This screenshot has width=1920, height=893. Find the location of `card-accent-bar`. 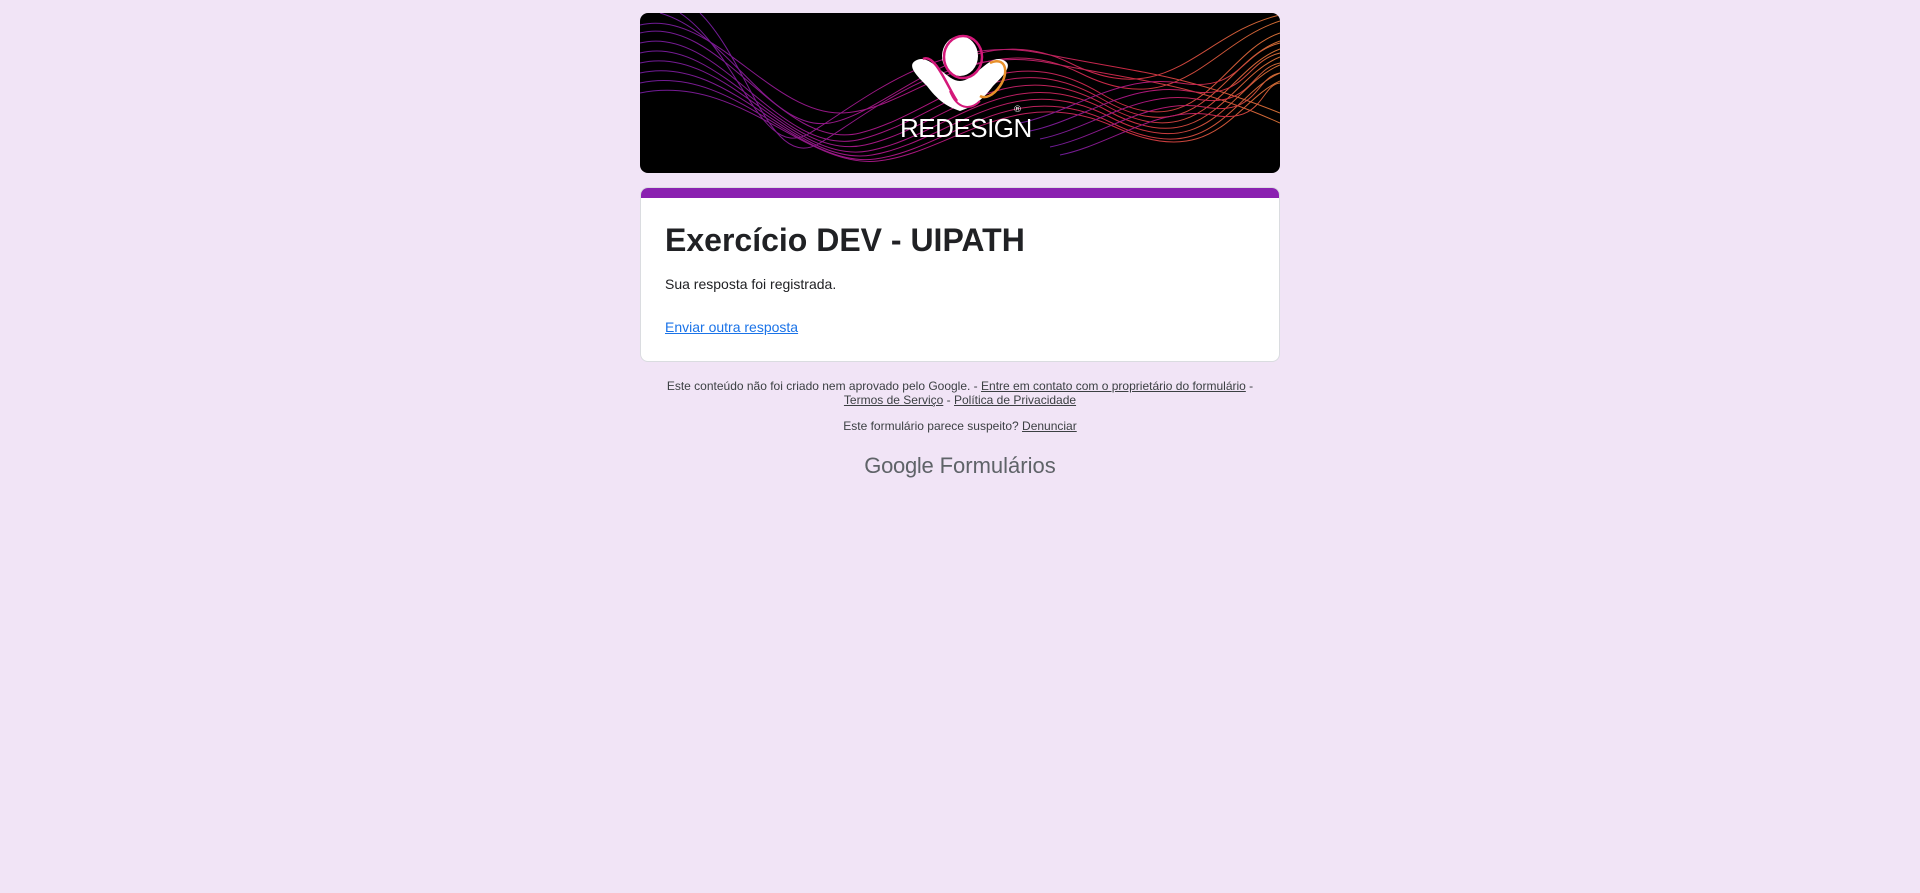

card-accent-bar is located at coordinates (960, 193).